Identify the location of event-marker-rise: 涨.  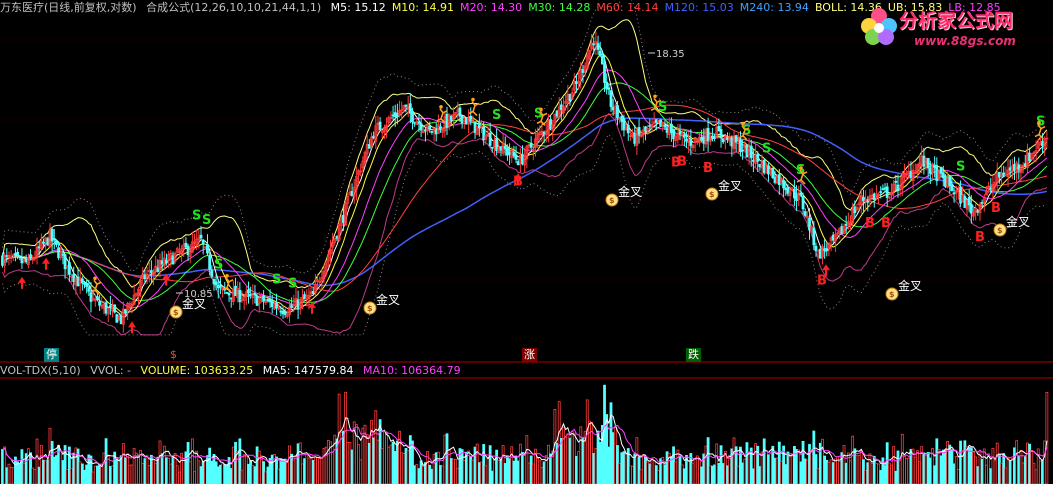
(529, 355).